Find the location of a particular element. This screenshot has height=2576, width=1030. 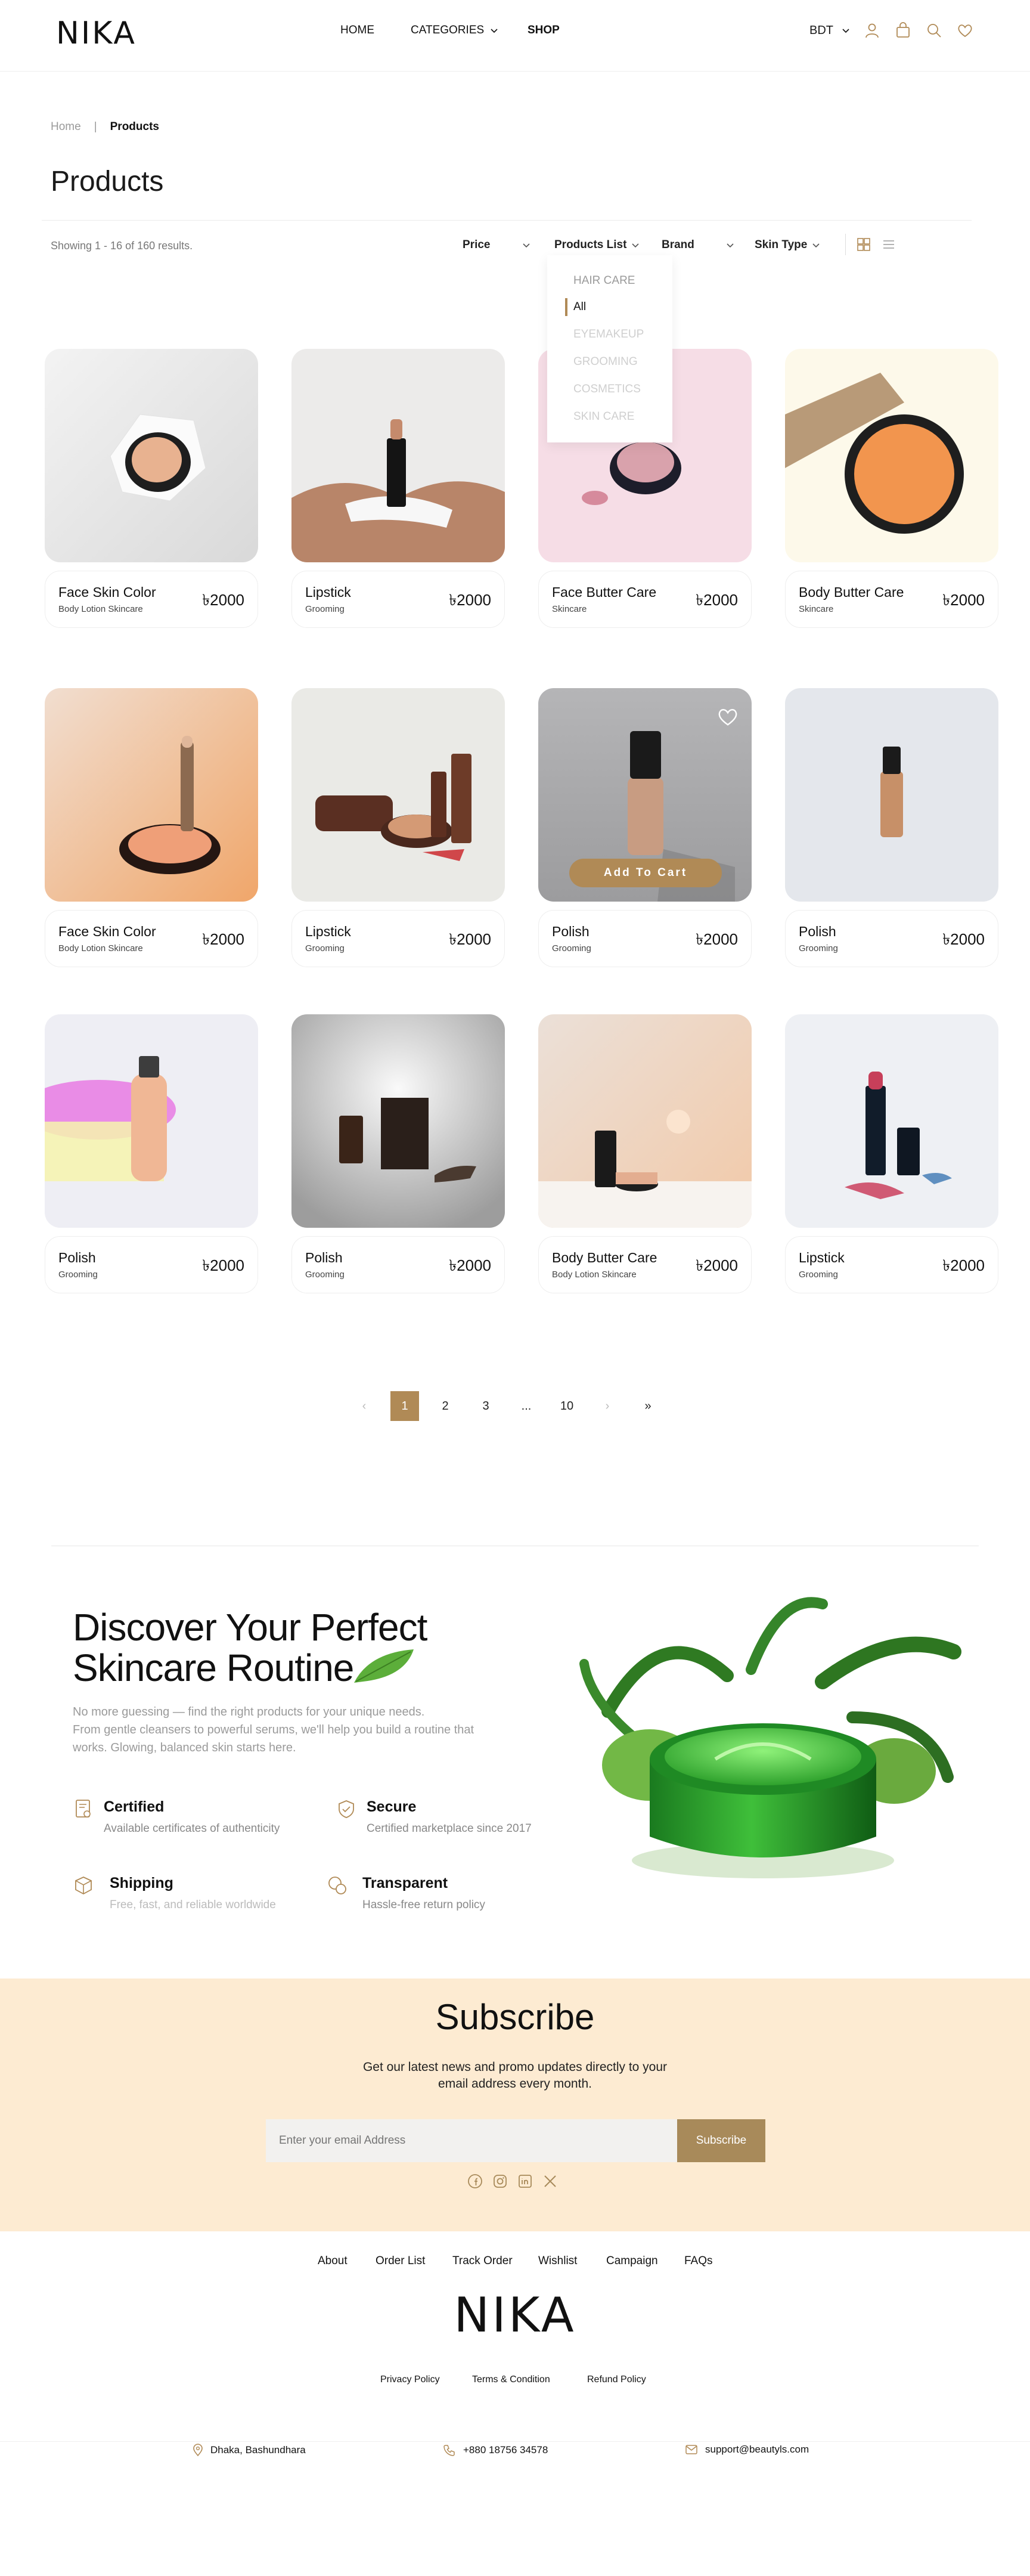

dropdown-item: HAIR CARE is located at coordinates (604, 280).